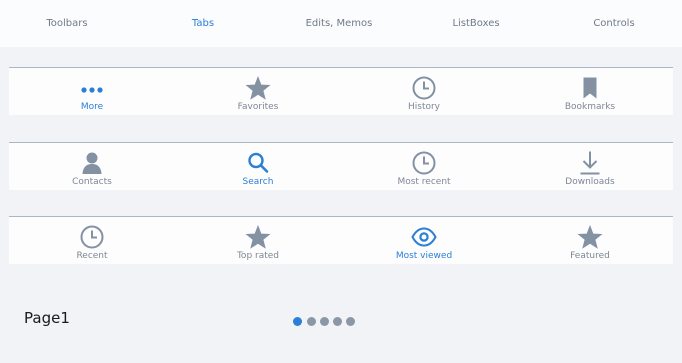  I want to click on tabbar-item-most-recent: Most recent, so click(424, 166).